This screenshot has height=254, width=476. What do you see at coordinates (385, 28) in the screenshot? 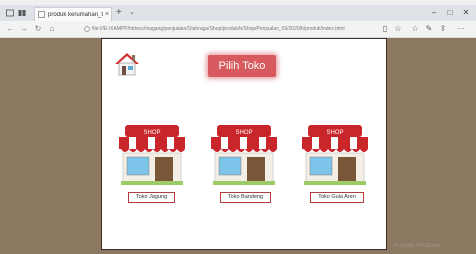
I see `reading-view-icon: ▯` at bounding box center [385, 28].